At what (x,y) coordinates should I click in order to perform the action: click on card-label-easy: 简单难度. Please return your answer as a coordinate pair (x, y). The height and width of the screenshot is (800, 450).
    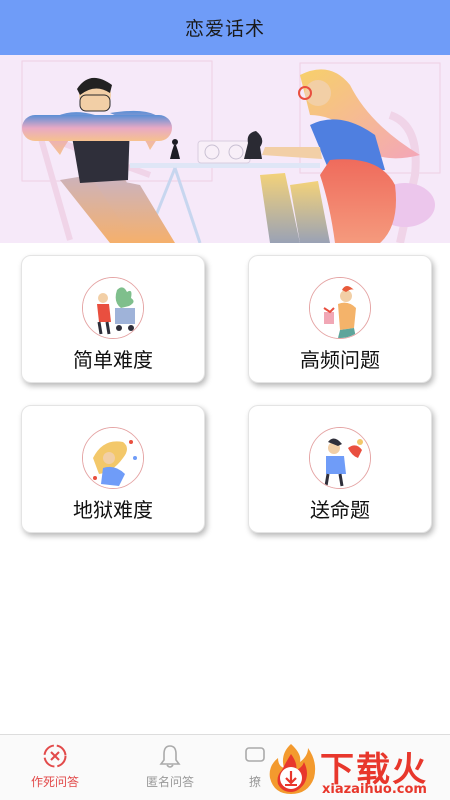
    Looking at the image, I should click on (113, 360).